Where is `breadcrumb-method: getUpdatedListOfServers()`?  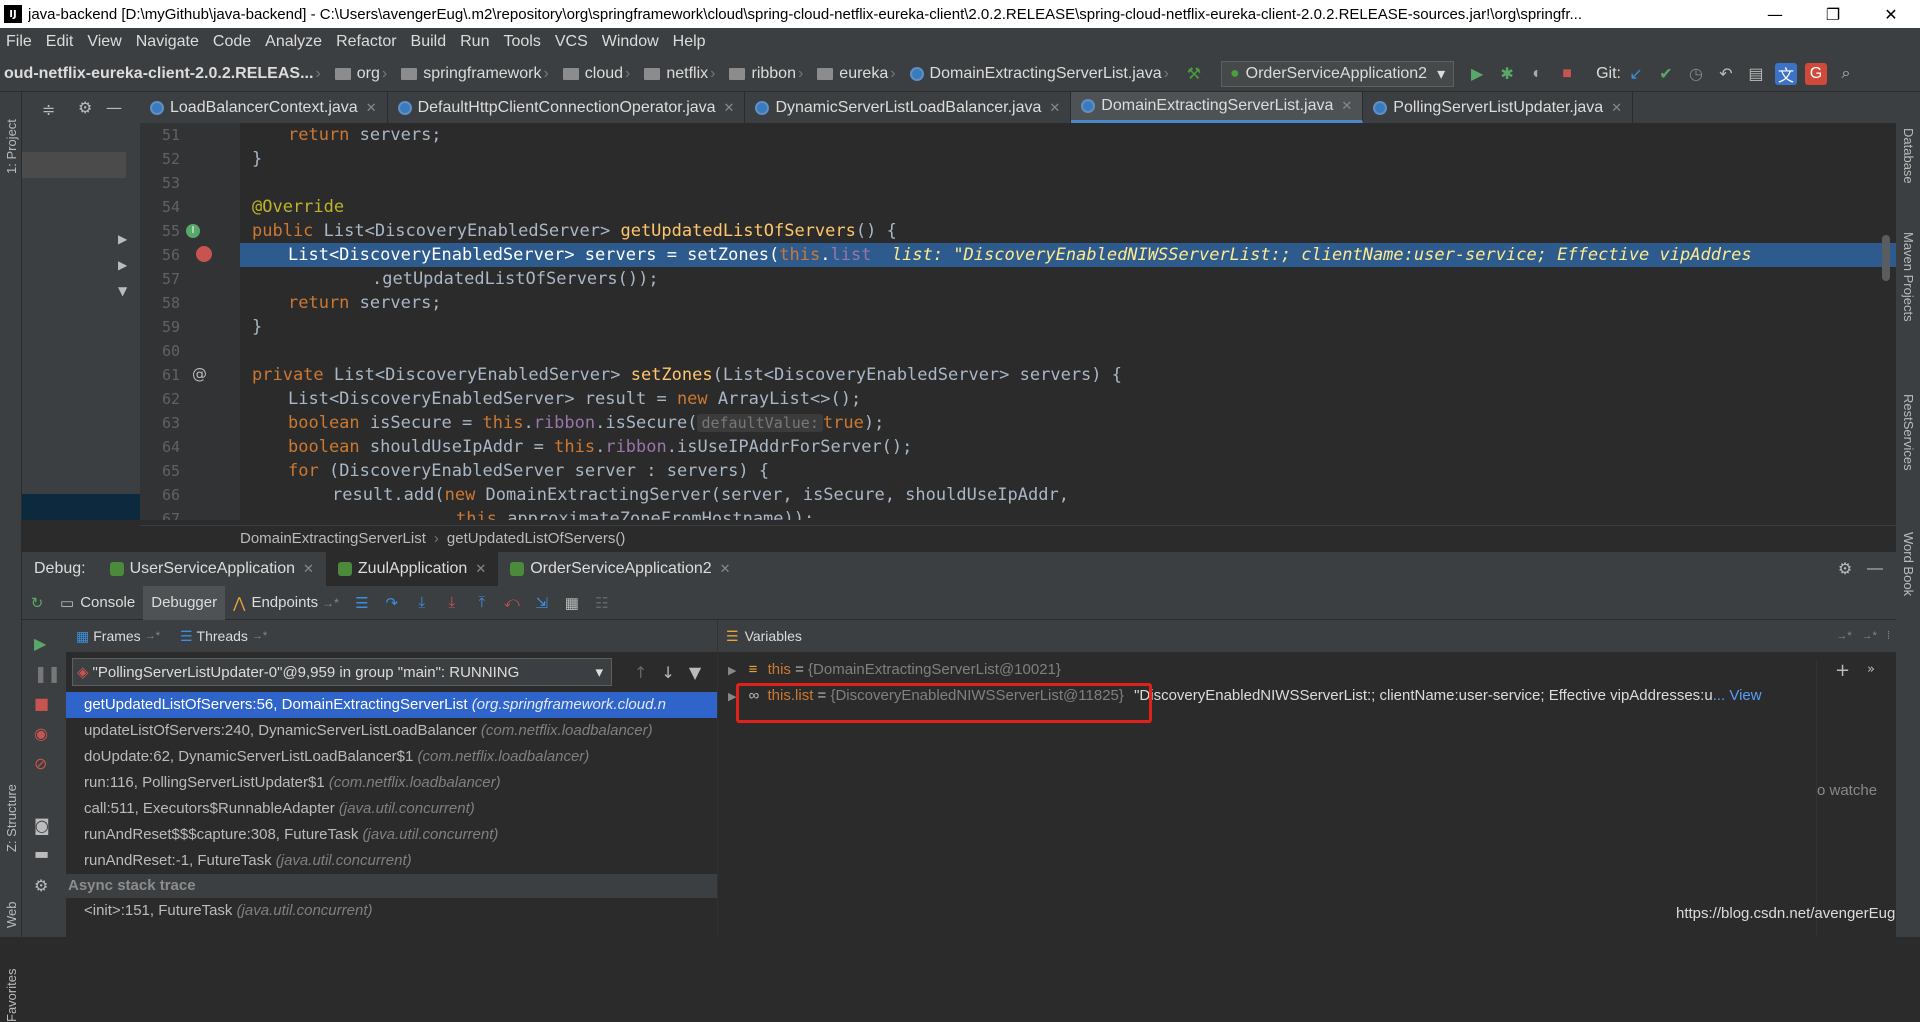 breadcrumb-method: getUpdatedListOfServers() is located at coordinates (536, 538).